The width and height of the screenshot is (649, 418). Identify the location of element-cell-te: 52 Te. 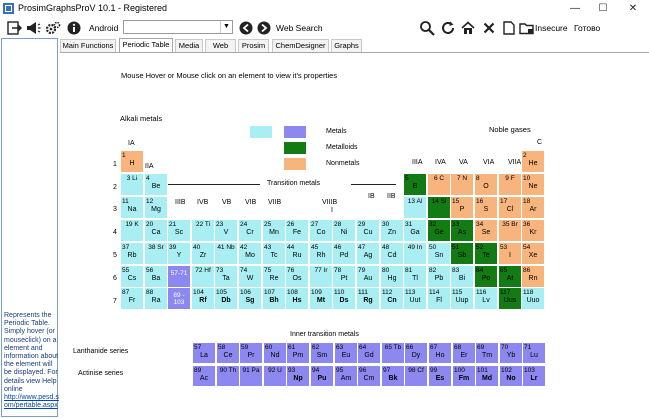
(486, 253).